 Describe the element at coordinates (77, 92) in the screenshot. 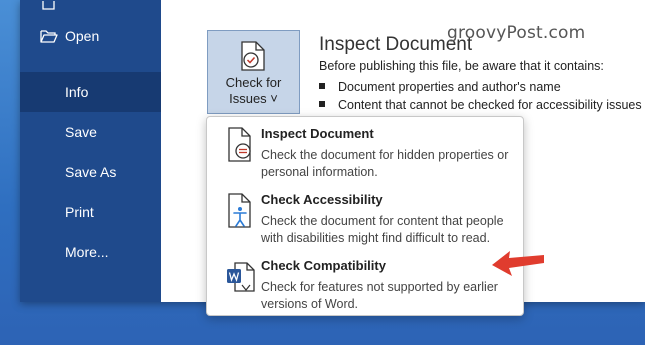

I see `sidebar-item-label: Info` at that location.